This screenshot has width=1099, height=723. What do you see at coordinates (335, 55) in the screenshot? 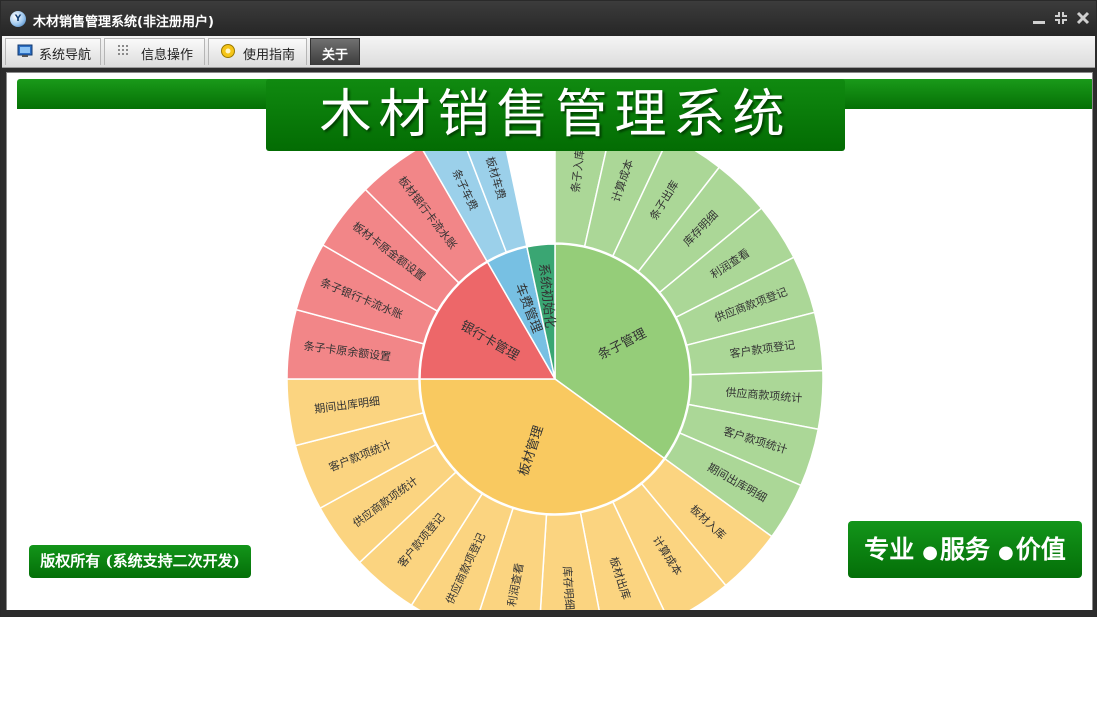
I see `menu-item-label: 关于` at bounding box center [335, 55].